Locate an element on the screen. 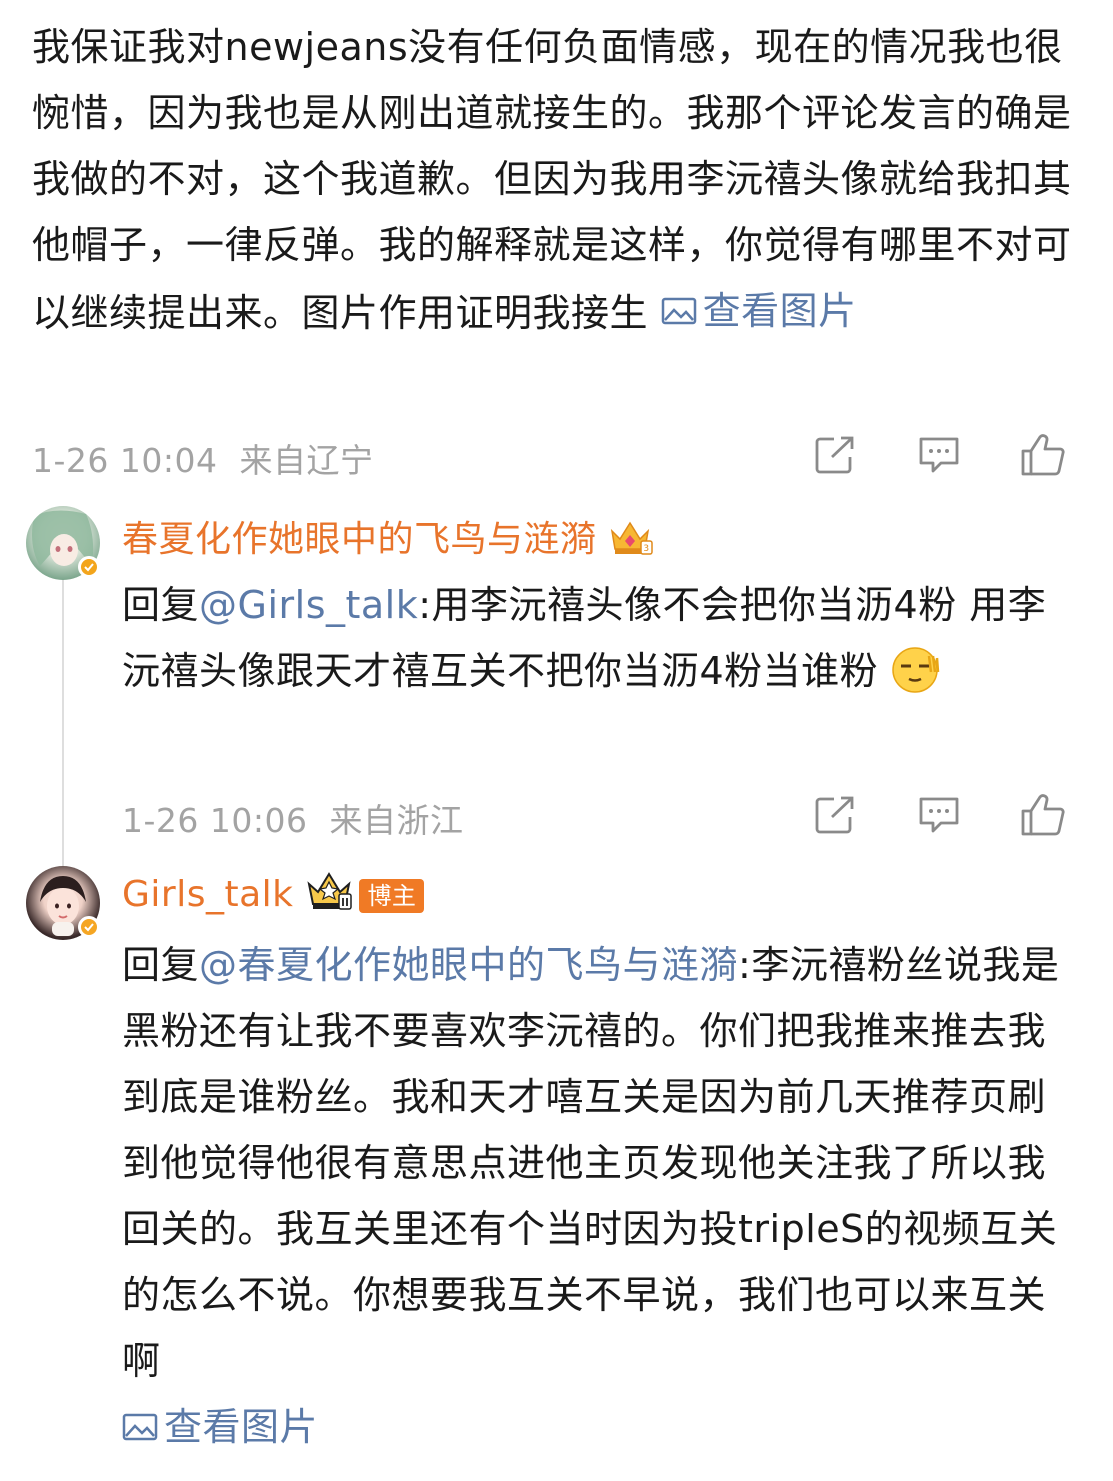  reply2-username: Girls_talk 博主 is located at coordinates (273, 892).